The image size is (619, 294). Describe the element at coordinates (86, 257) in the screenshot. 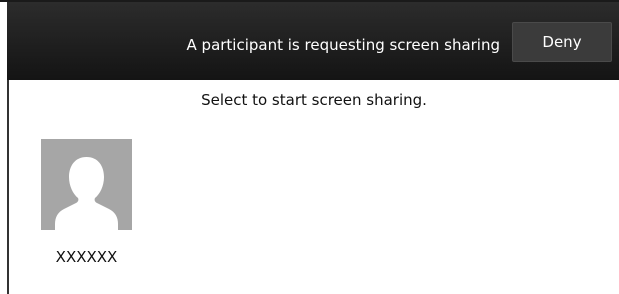

I see `participant-name: XXXXXX` at that location.